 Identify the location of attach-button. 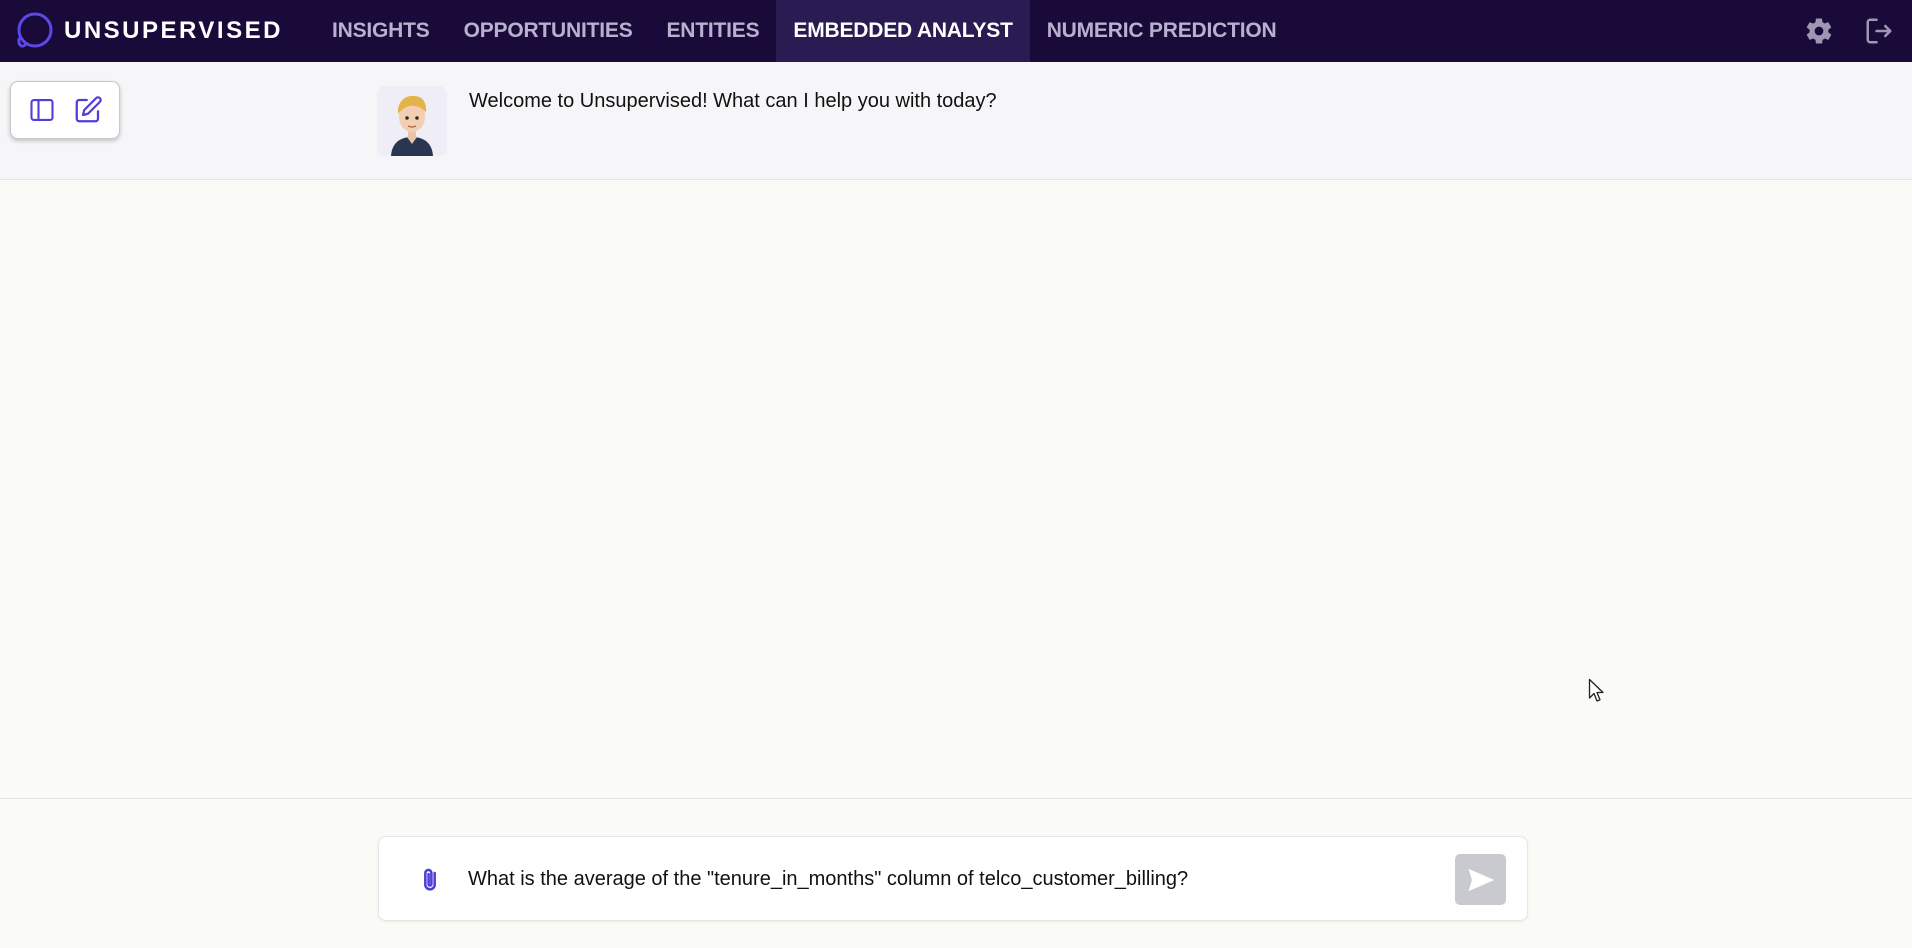
(430, 880).